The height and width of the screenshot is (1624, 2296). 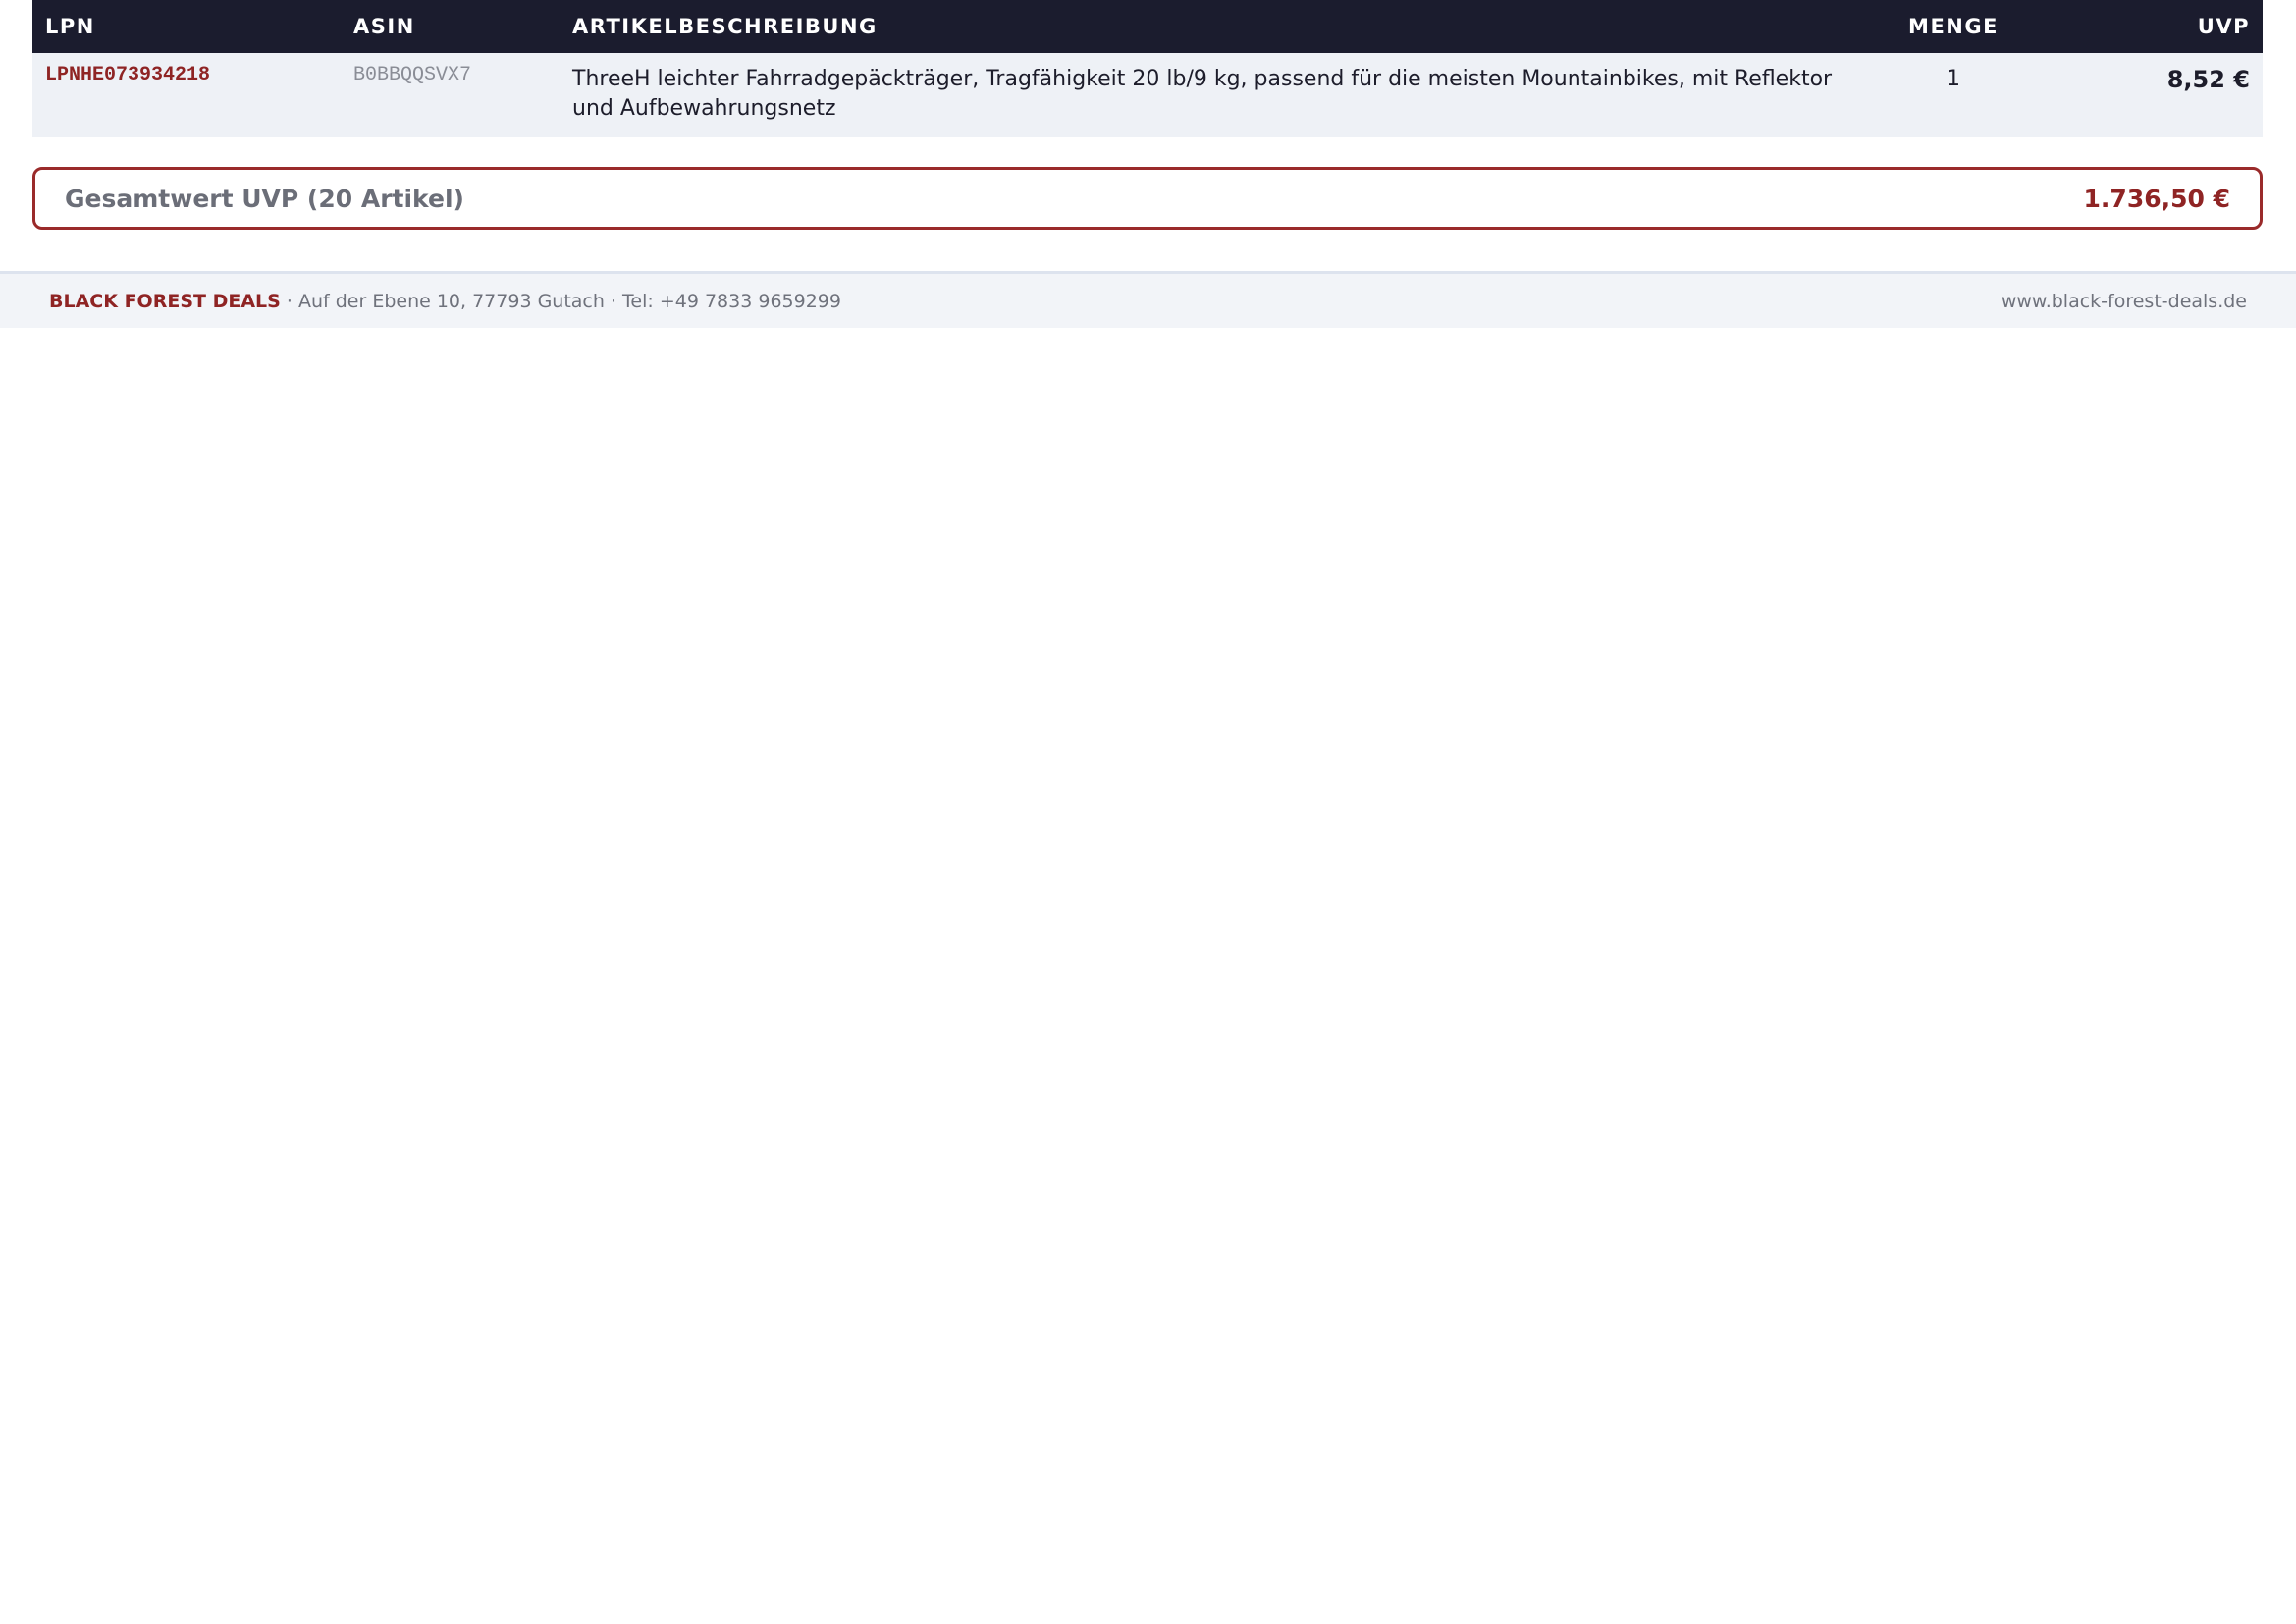 I want to click on total-summary-box: Gesamtwert UVP (20 Artikel) 1.736,50 €, so click(x=1147, y=198).